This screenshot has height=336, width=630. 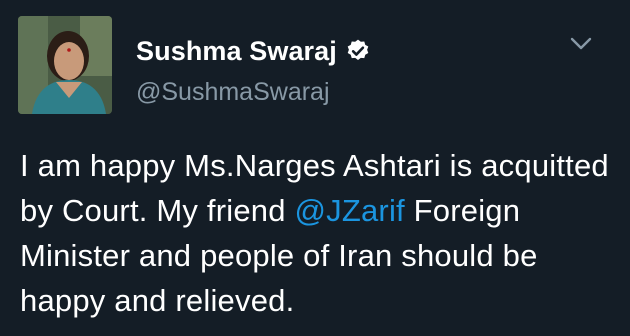 I want to click on name-row: Sushma Swaraj, so click(x=253, y=51).